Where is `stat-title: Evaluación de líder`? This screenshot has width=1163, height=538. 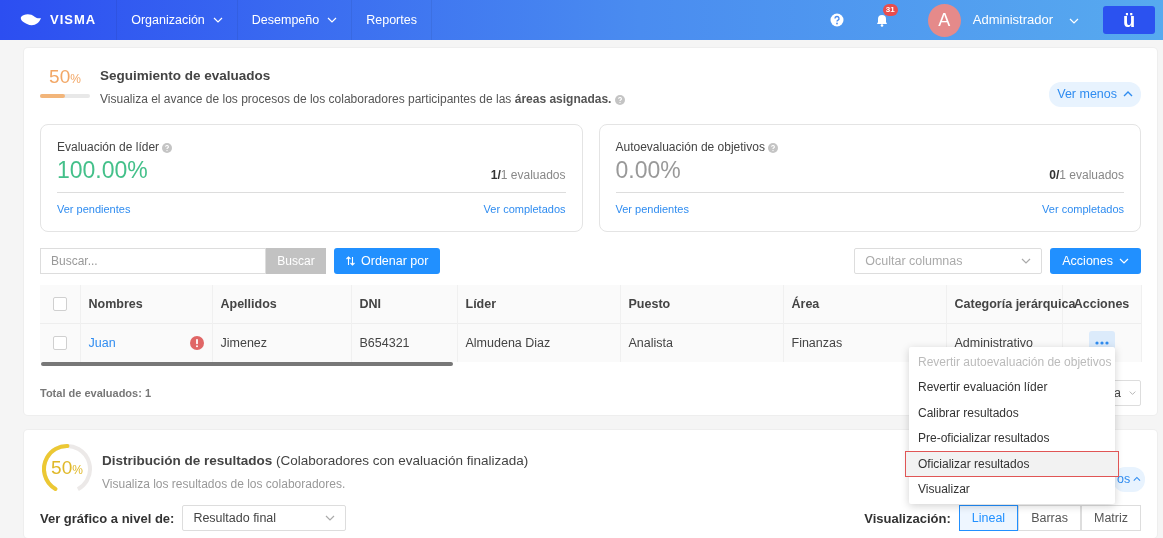 stat-title: Evaluación de líder is located at coordinates (108, 147).